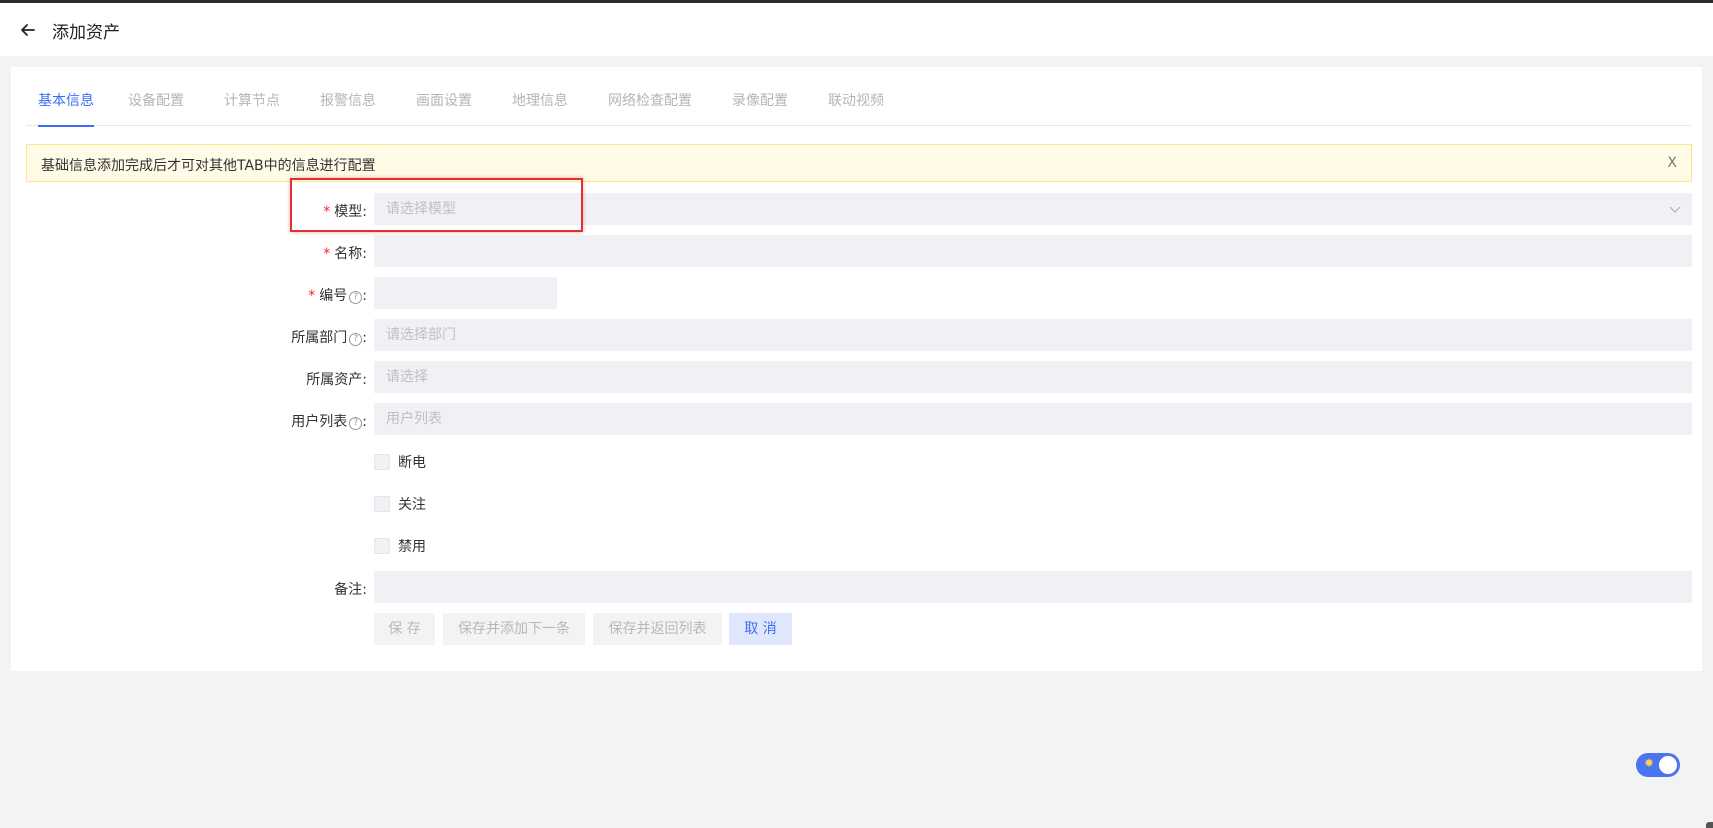 This screenshot has width=1713, height=828. I want to click on follow-checkbox-row: 关注, so click(400, 504).